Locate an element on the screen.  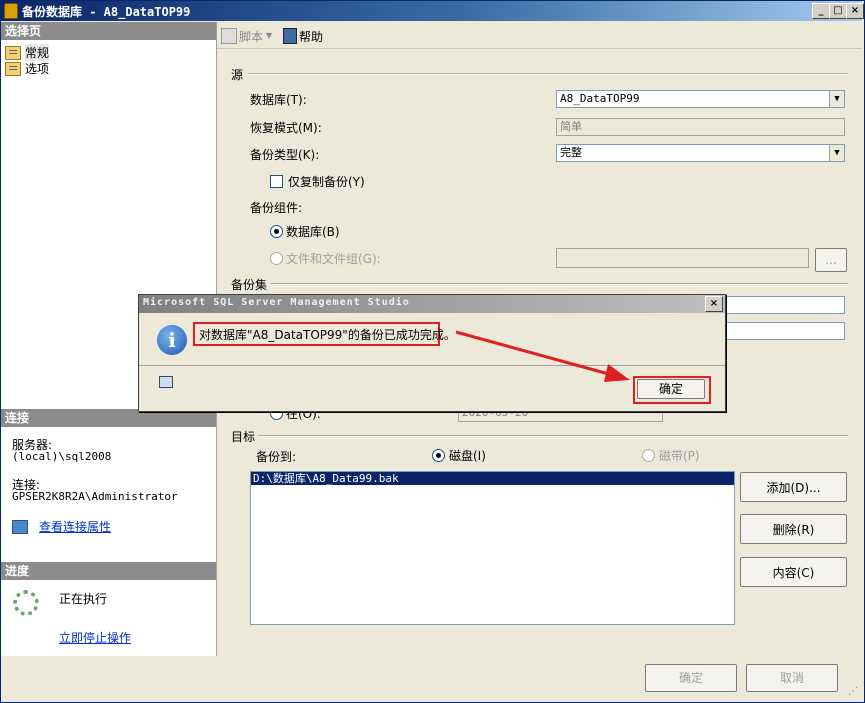
script-icon is located at coordinates (229, 36).